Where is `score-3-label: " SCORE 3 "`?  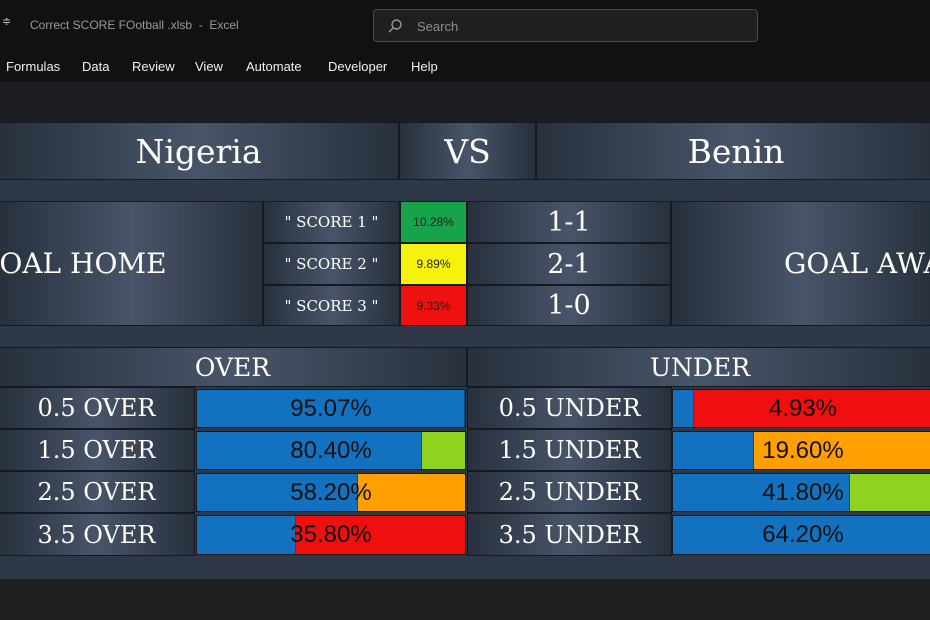 score-3-label: " SCORE 3 " is located at coordinates (331, 305).